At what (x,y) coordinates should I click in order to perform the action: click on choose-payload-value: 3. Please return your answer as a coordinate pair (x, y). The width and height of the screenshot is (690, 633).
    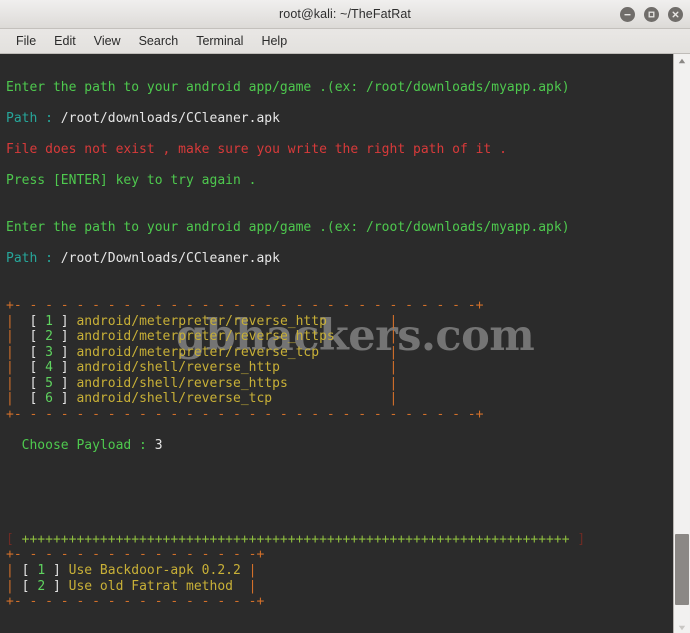
    Looking at the image, I should click on (154, 446).